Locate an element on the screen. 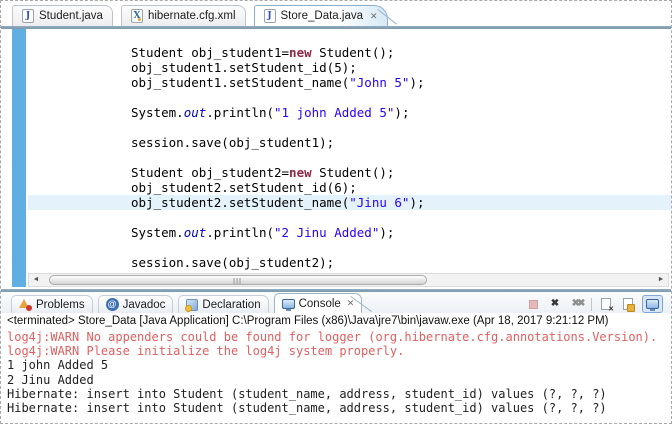 This screenshot has height=424, width=672. code-token: Student obj_student2= is located at coordinates (210, 172).